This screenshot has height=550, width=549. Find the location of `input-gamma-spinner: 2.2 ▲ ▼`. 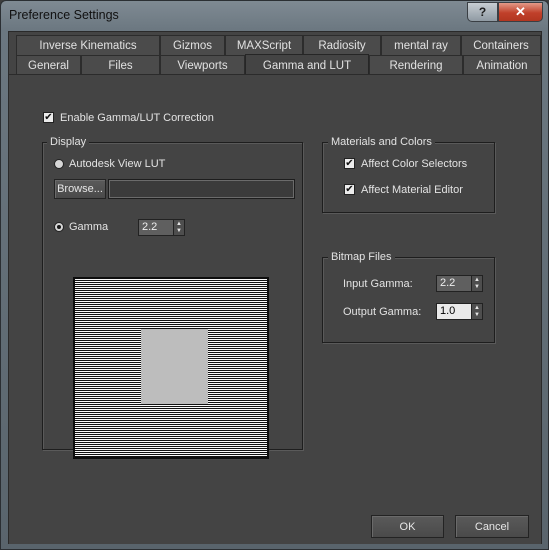

input-gamma-spinner: 2.2 ▲ ▼ is located at coordinates (459, 283).